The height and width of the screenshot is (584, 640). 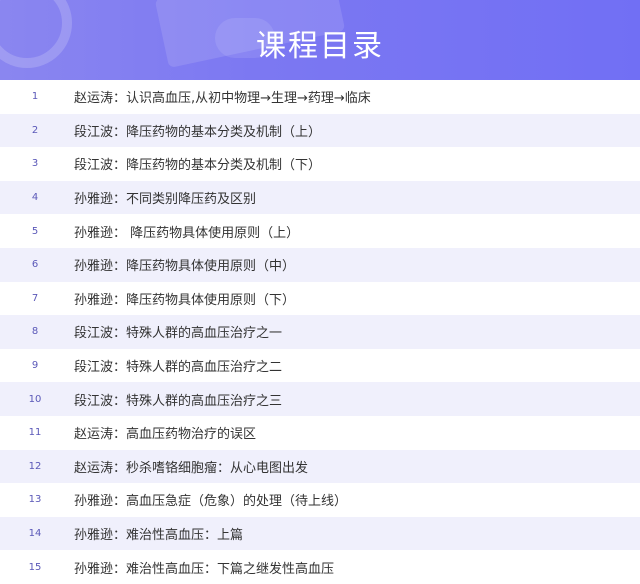 I want to click on lesson-title: 孙雅逊： 降压药物具体使用原则（上）, so click(x=187, y=233).